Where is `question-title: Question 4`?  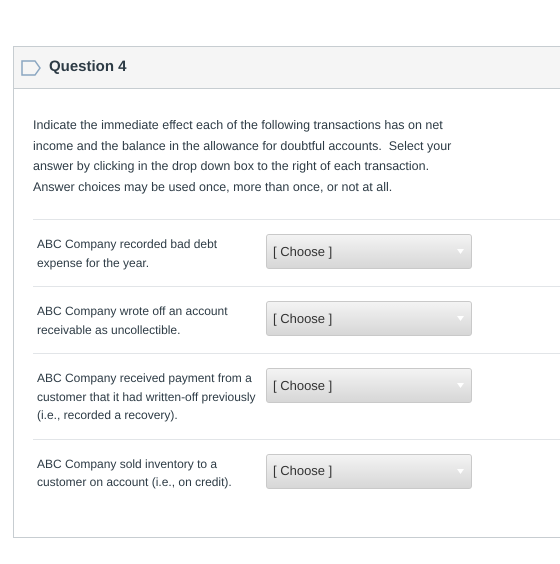
question-title: Question 4 is located at coordinates (88, 67).